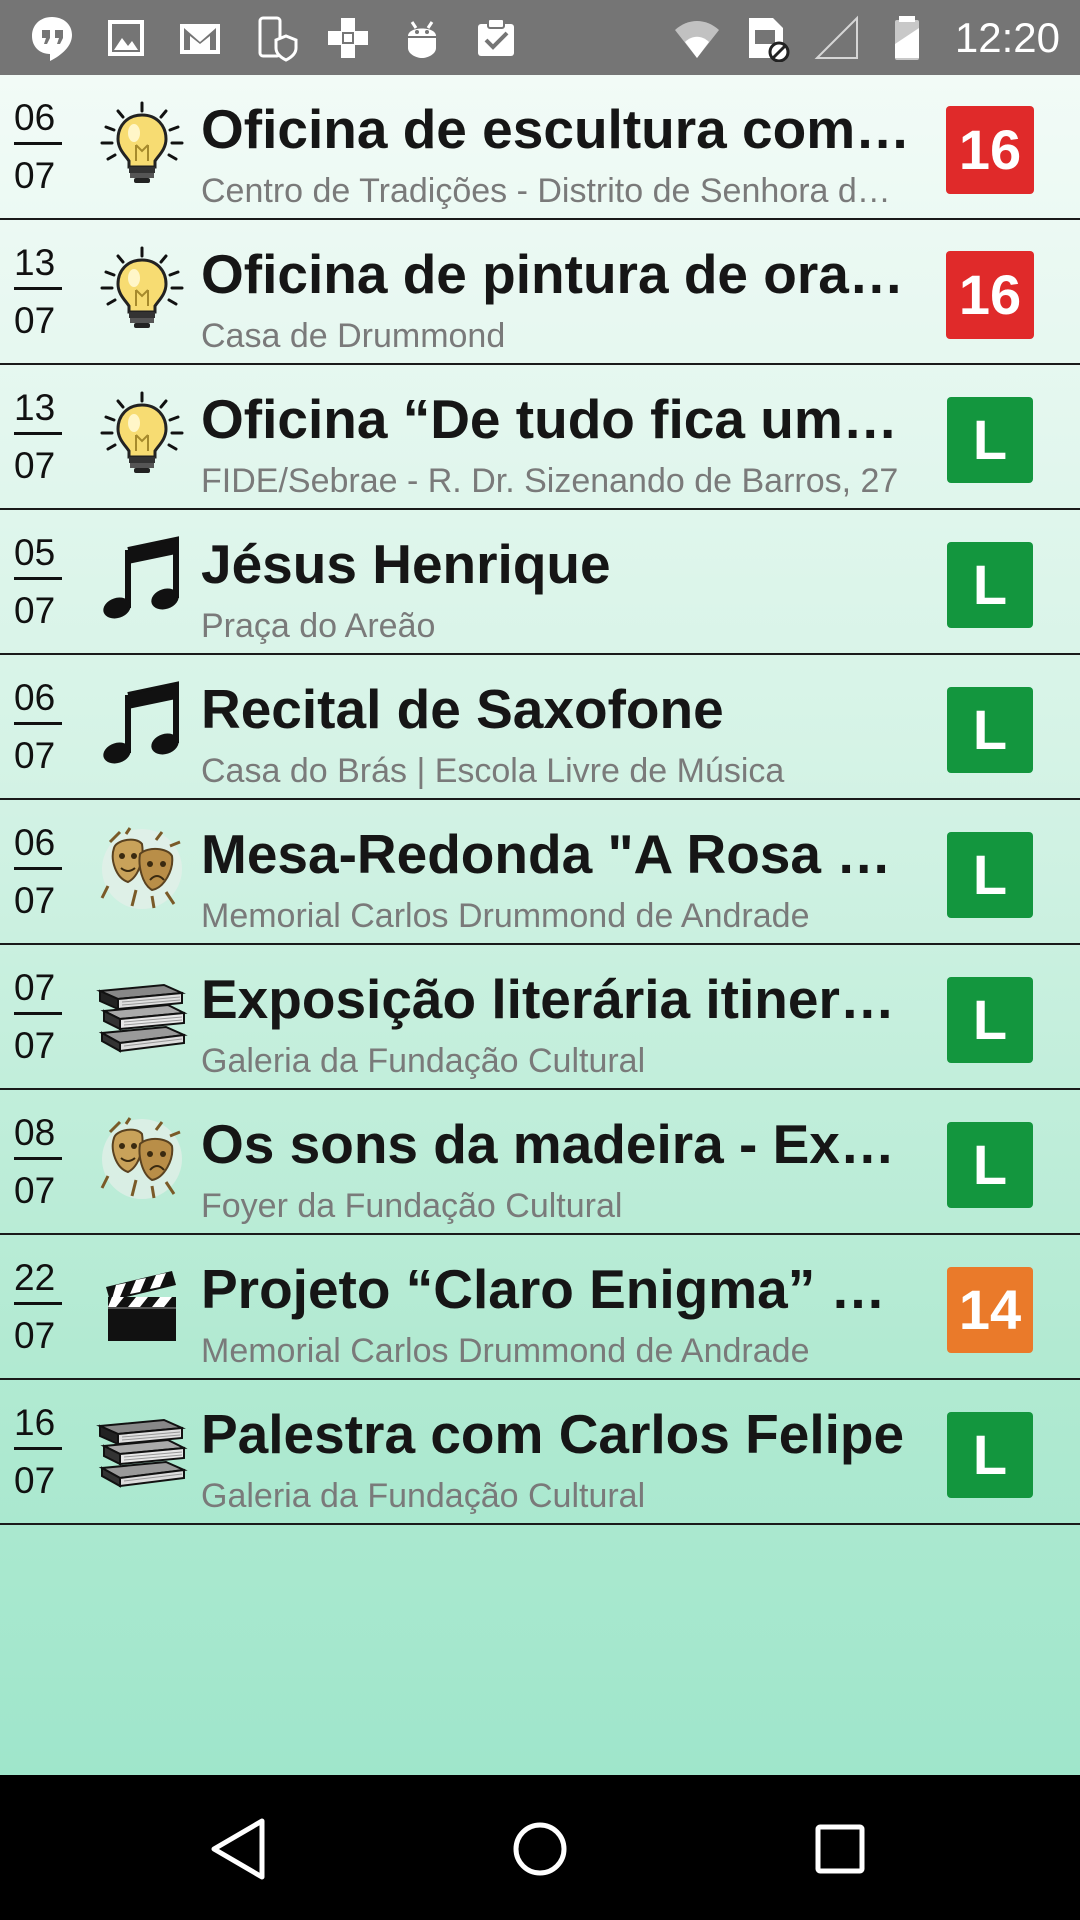 This screenshot has height=1920, width=1080. What do you see at coordinates (837, 38) in the screenshot?
I see `signal-icon` at bounding box center [837, 38].